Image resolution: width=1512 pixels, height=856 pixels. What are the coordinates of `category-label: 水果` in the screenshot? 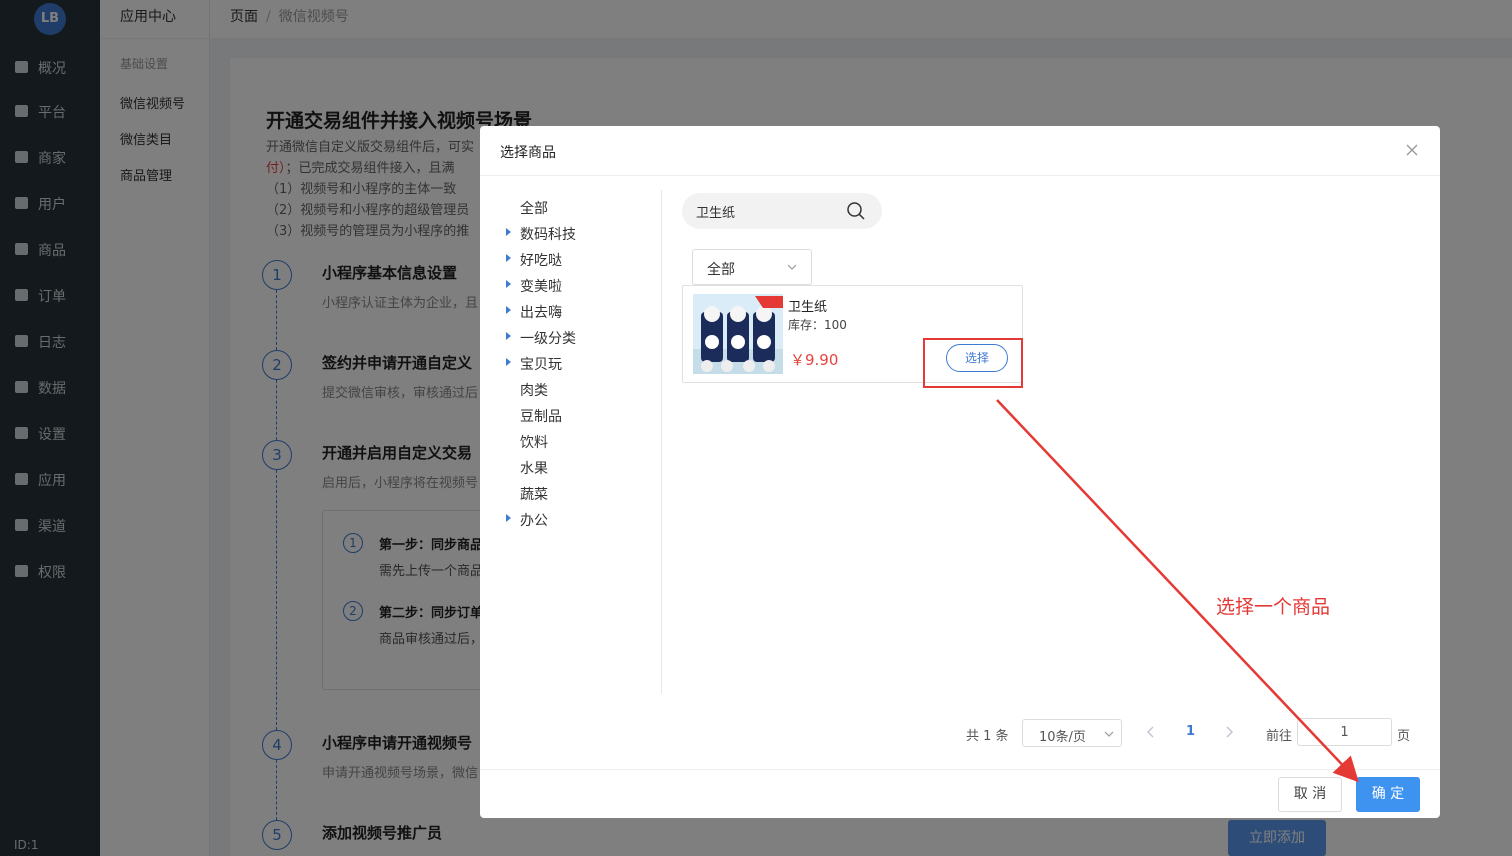 It's located at (534, 469).